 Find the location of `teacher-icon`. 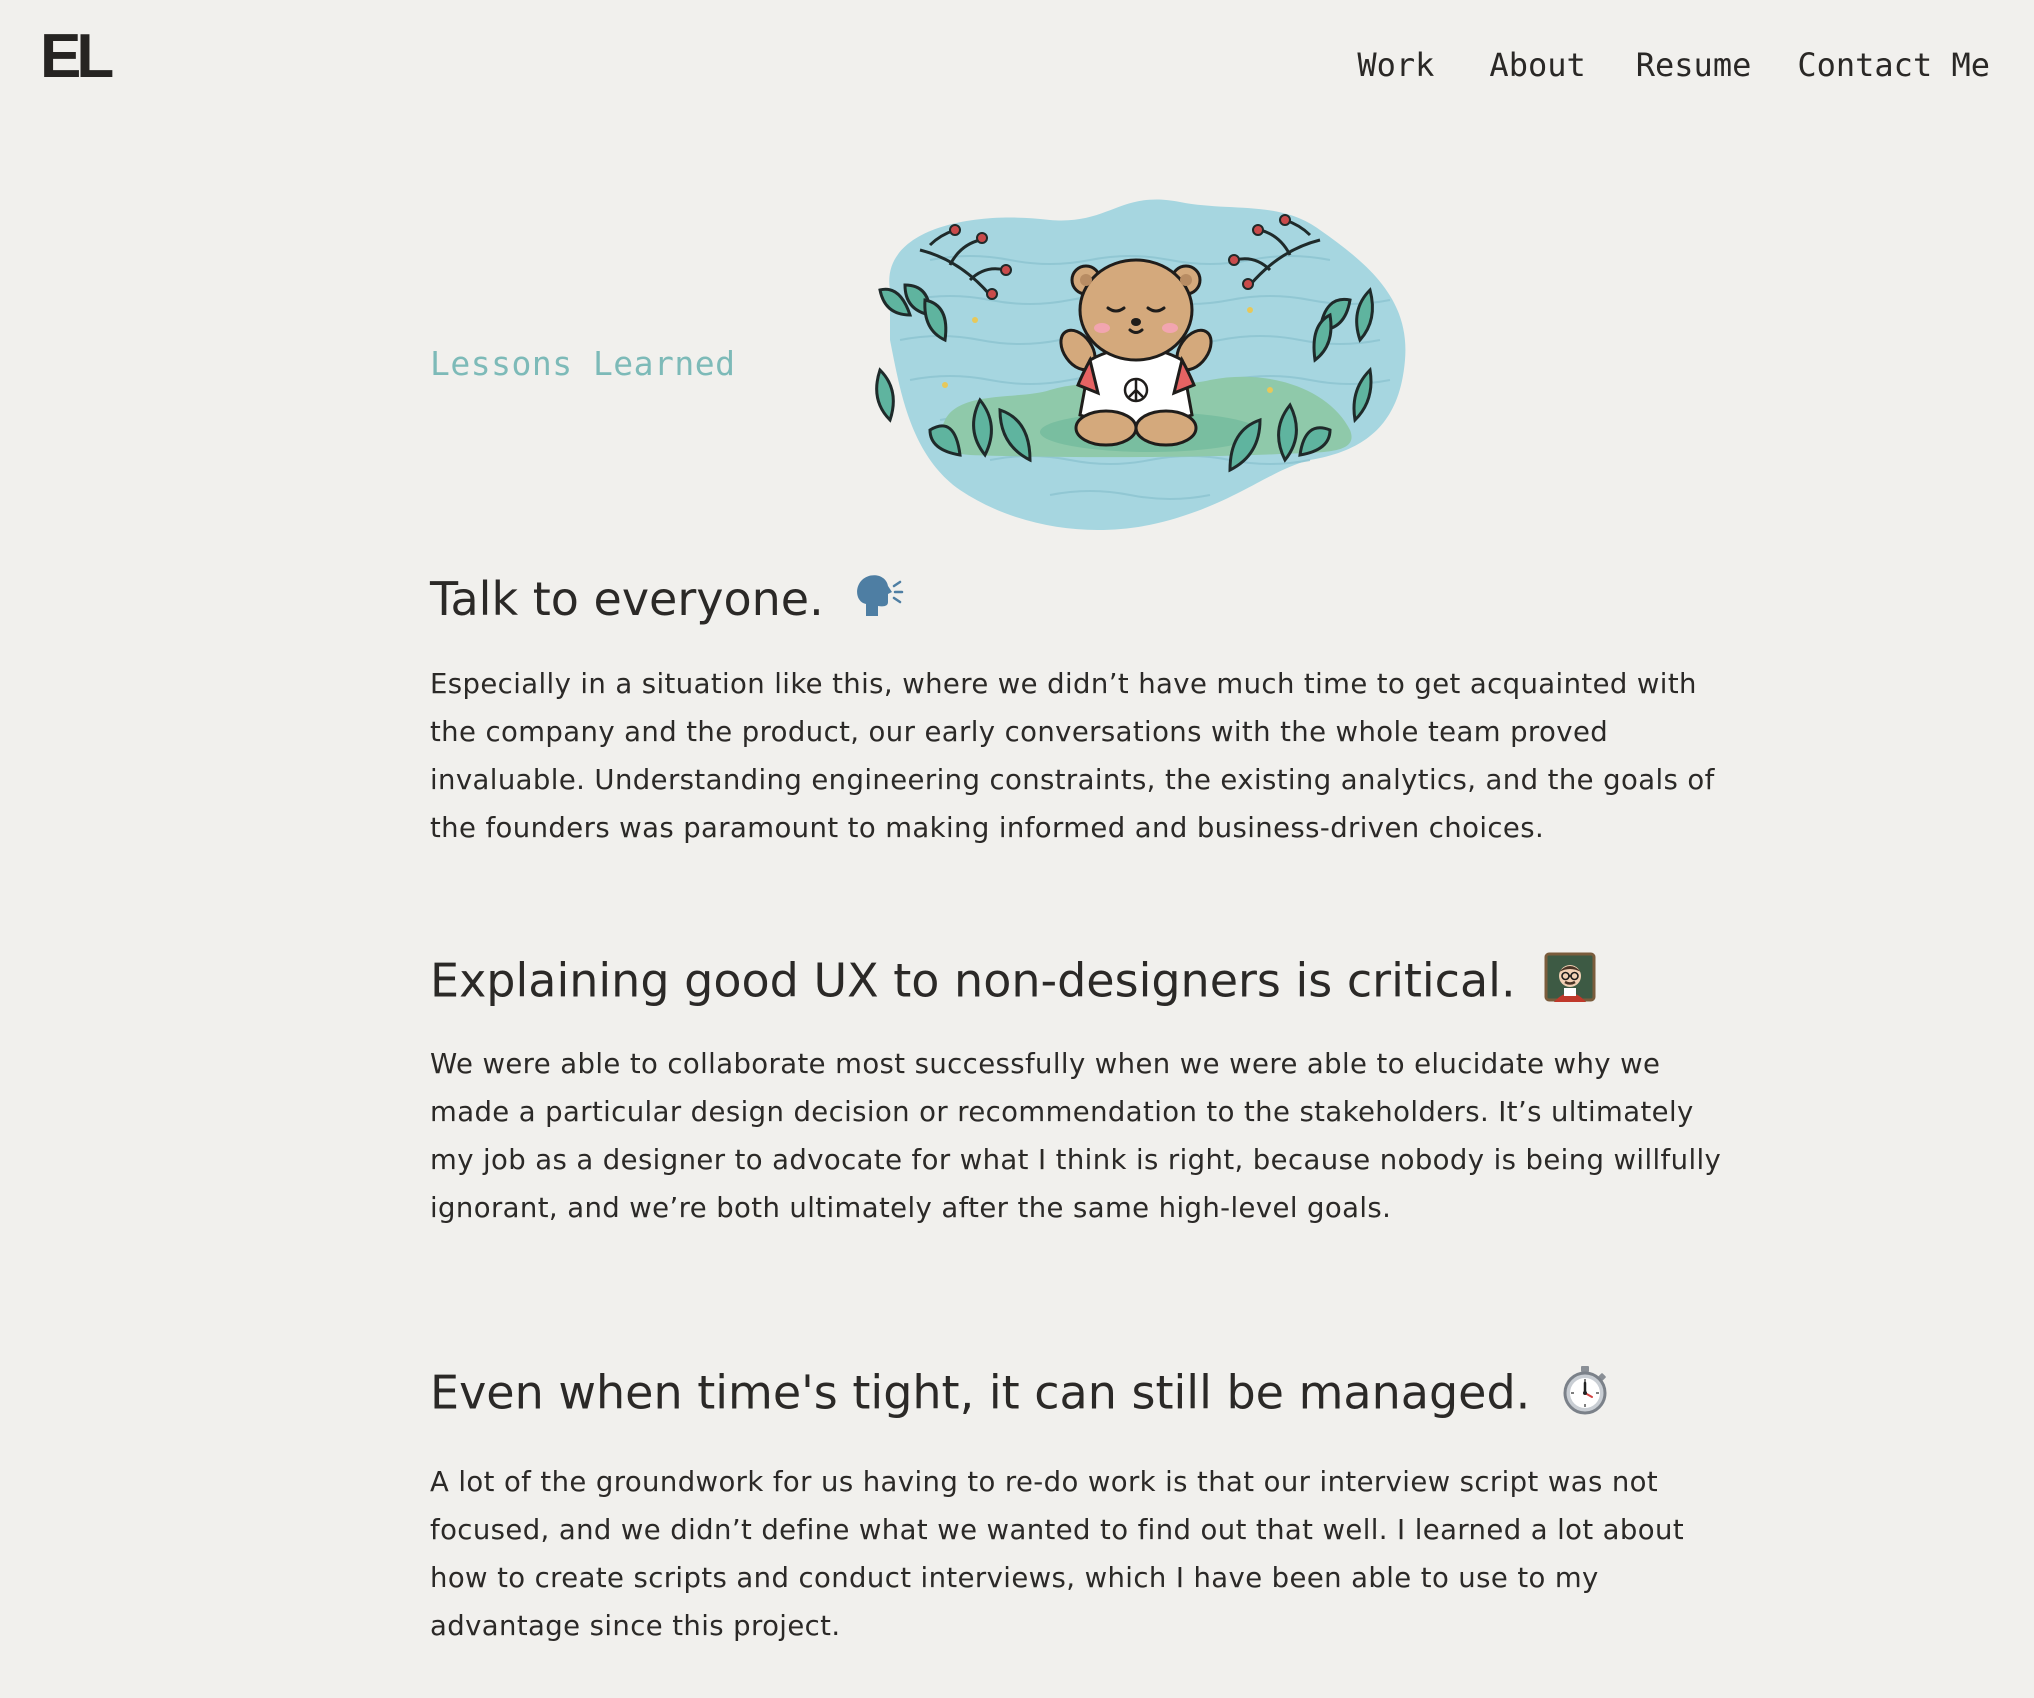

teacher-icon is located at coordinates (1570, 984).